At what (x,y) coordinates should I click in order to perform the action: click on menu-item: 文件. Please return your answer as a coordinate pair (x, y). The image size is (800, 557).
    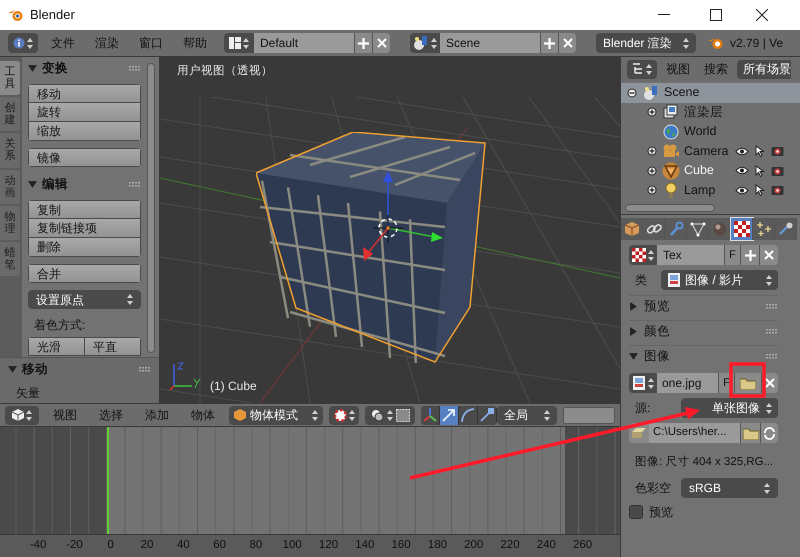
    Looking at the image, I should click on (63, 43).